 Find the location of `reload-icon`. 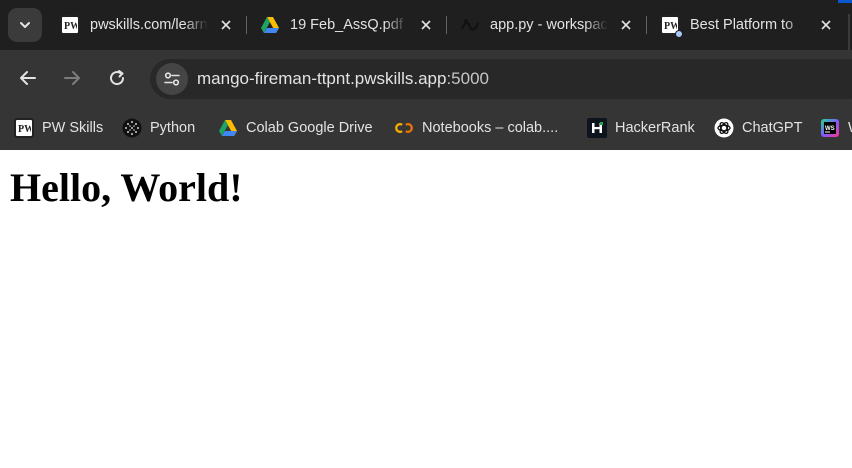

reload-icon is located at coordinates (117, 78).